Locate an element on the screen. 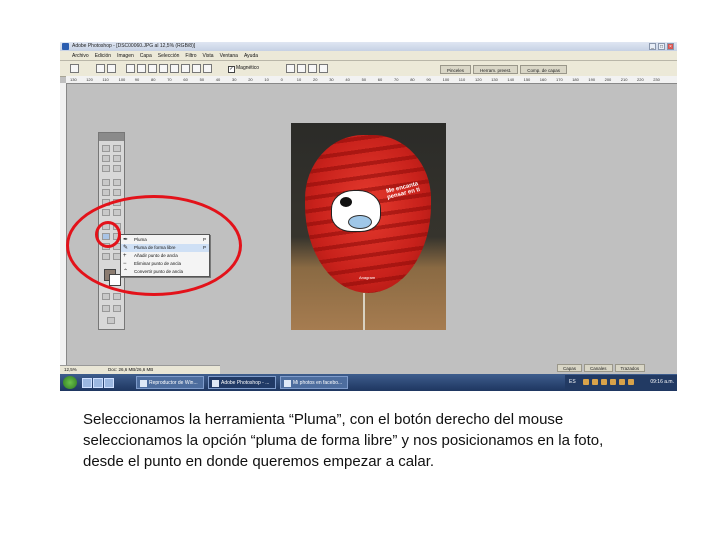 This screenshot has width=728, height=546. toolbox-header is located at coordinates (111, 137).